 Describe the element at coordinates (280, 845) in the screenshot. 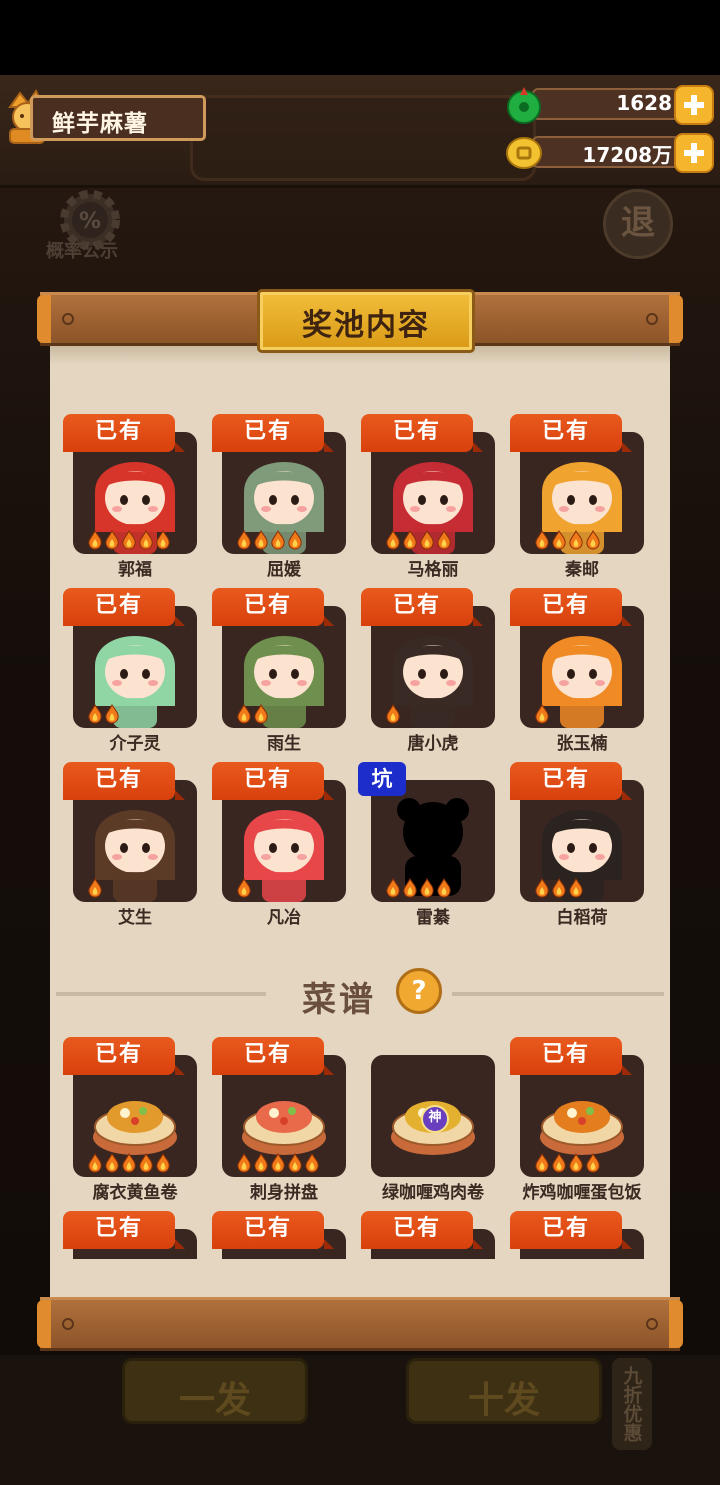

I see `character-card: 已有 凡冶` at that location.